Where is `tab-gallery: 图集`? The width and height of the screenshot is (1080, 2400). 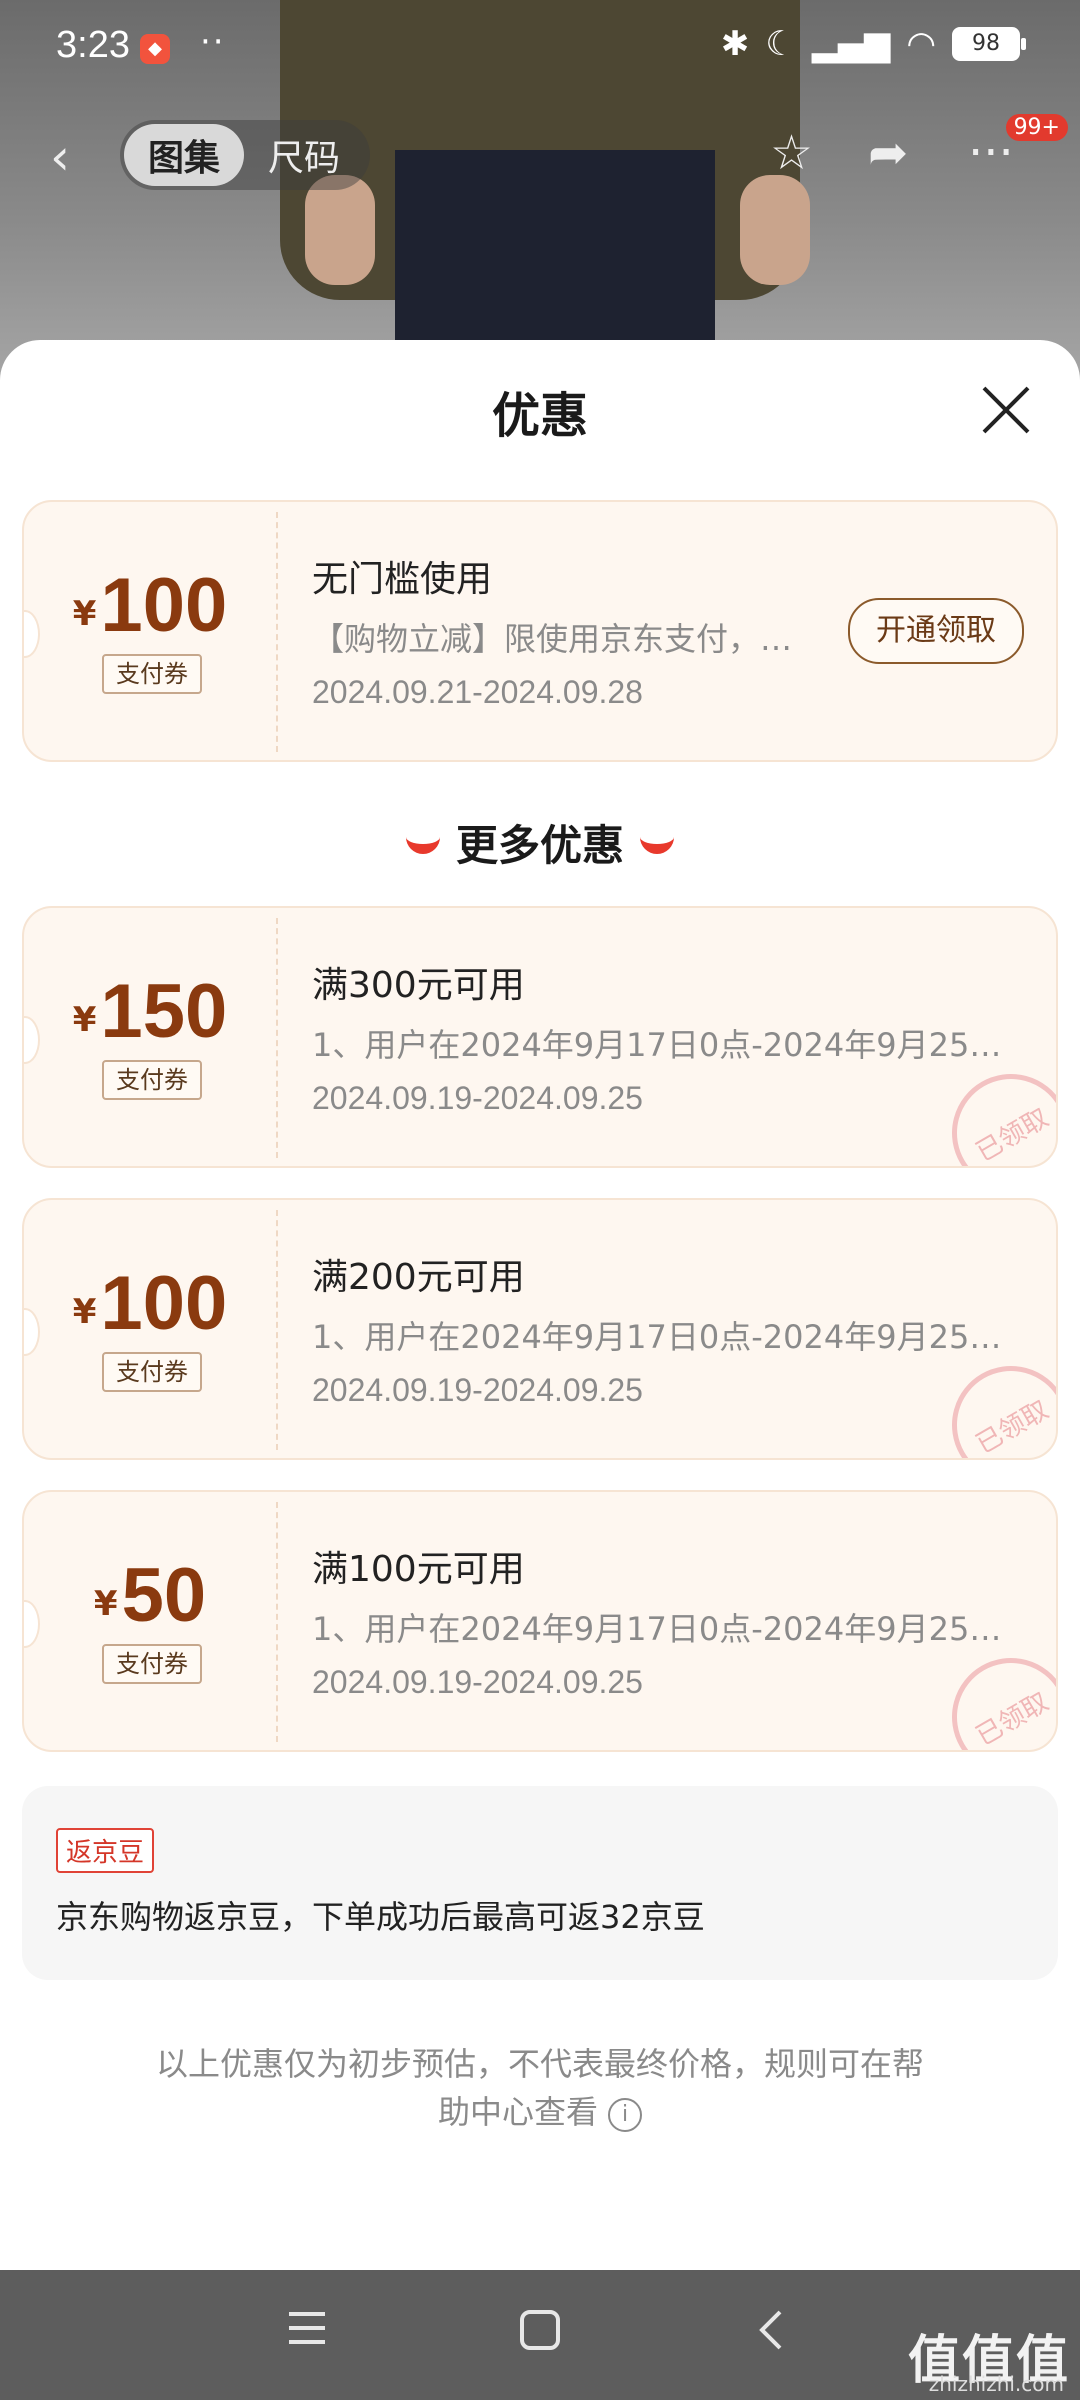 tab-gallery: 图集 is located at coordinates (184, 155).